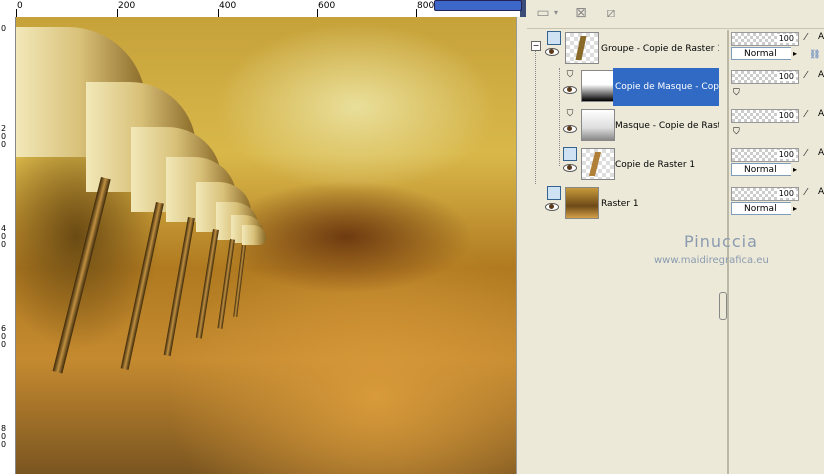  Describe the element at coordinates (543, 13) in the screenshot. I see `new-layer-icon: ▭` at that location.